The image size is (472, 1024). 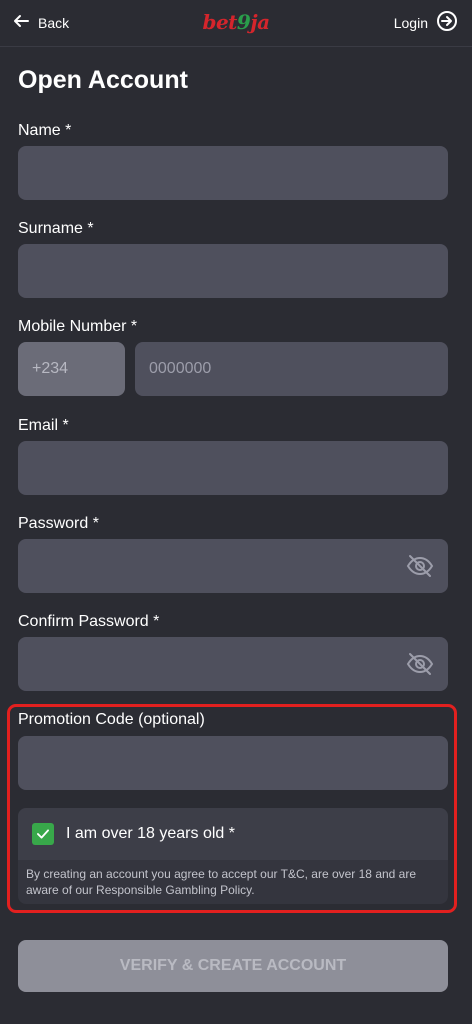 I want to click on mobile-number-field, so click(x=291, y=369).